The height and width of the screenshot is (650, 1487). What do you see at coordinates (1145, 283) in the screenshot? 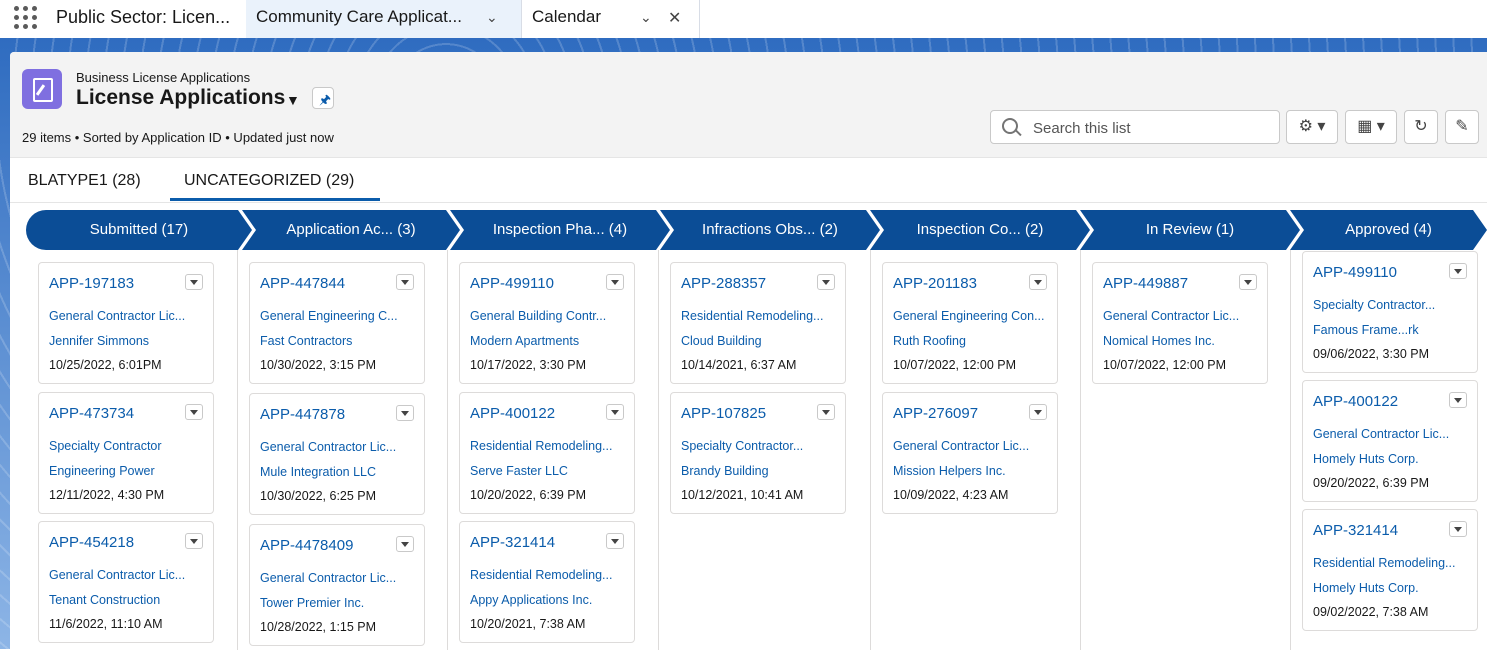
I see `card-id-link: APP-449887` at bounding box center [1145, 283].